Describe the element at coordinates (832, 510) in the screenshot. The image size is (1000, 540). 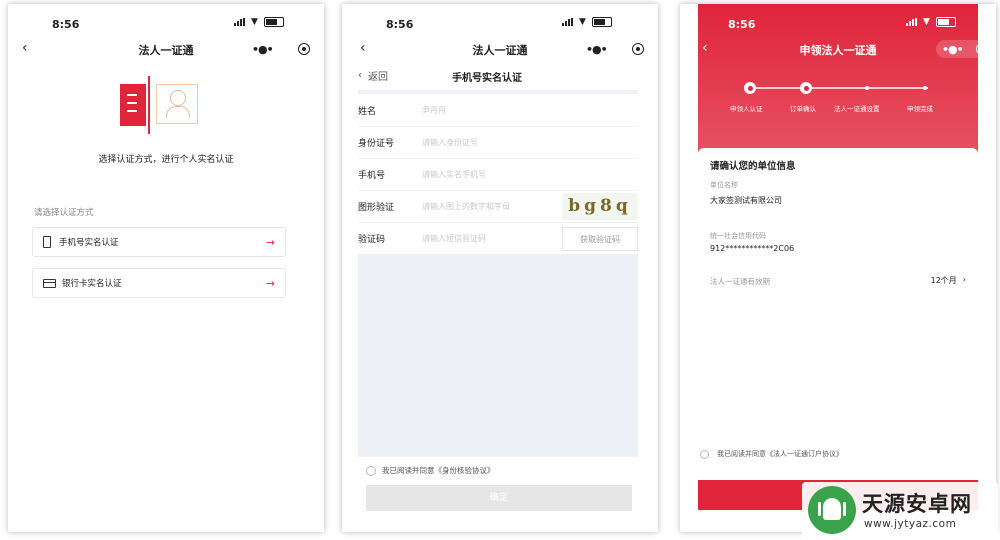
I see `logo-icon` at that location.